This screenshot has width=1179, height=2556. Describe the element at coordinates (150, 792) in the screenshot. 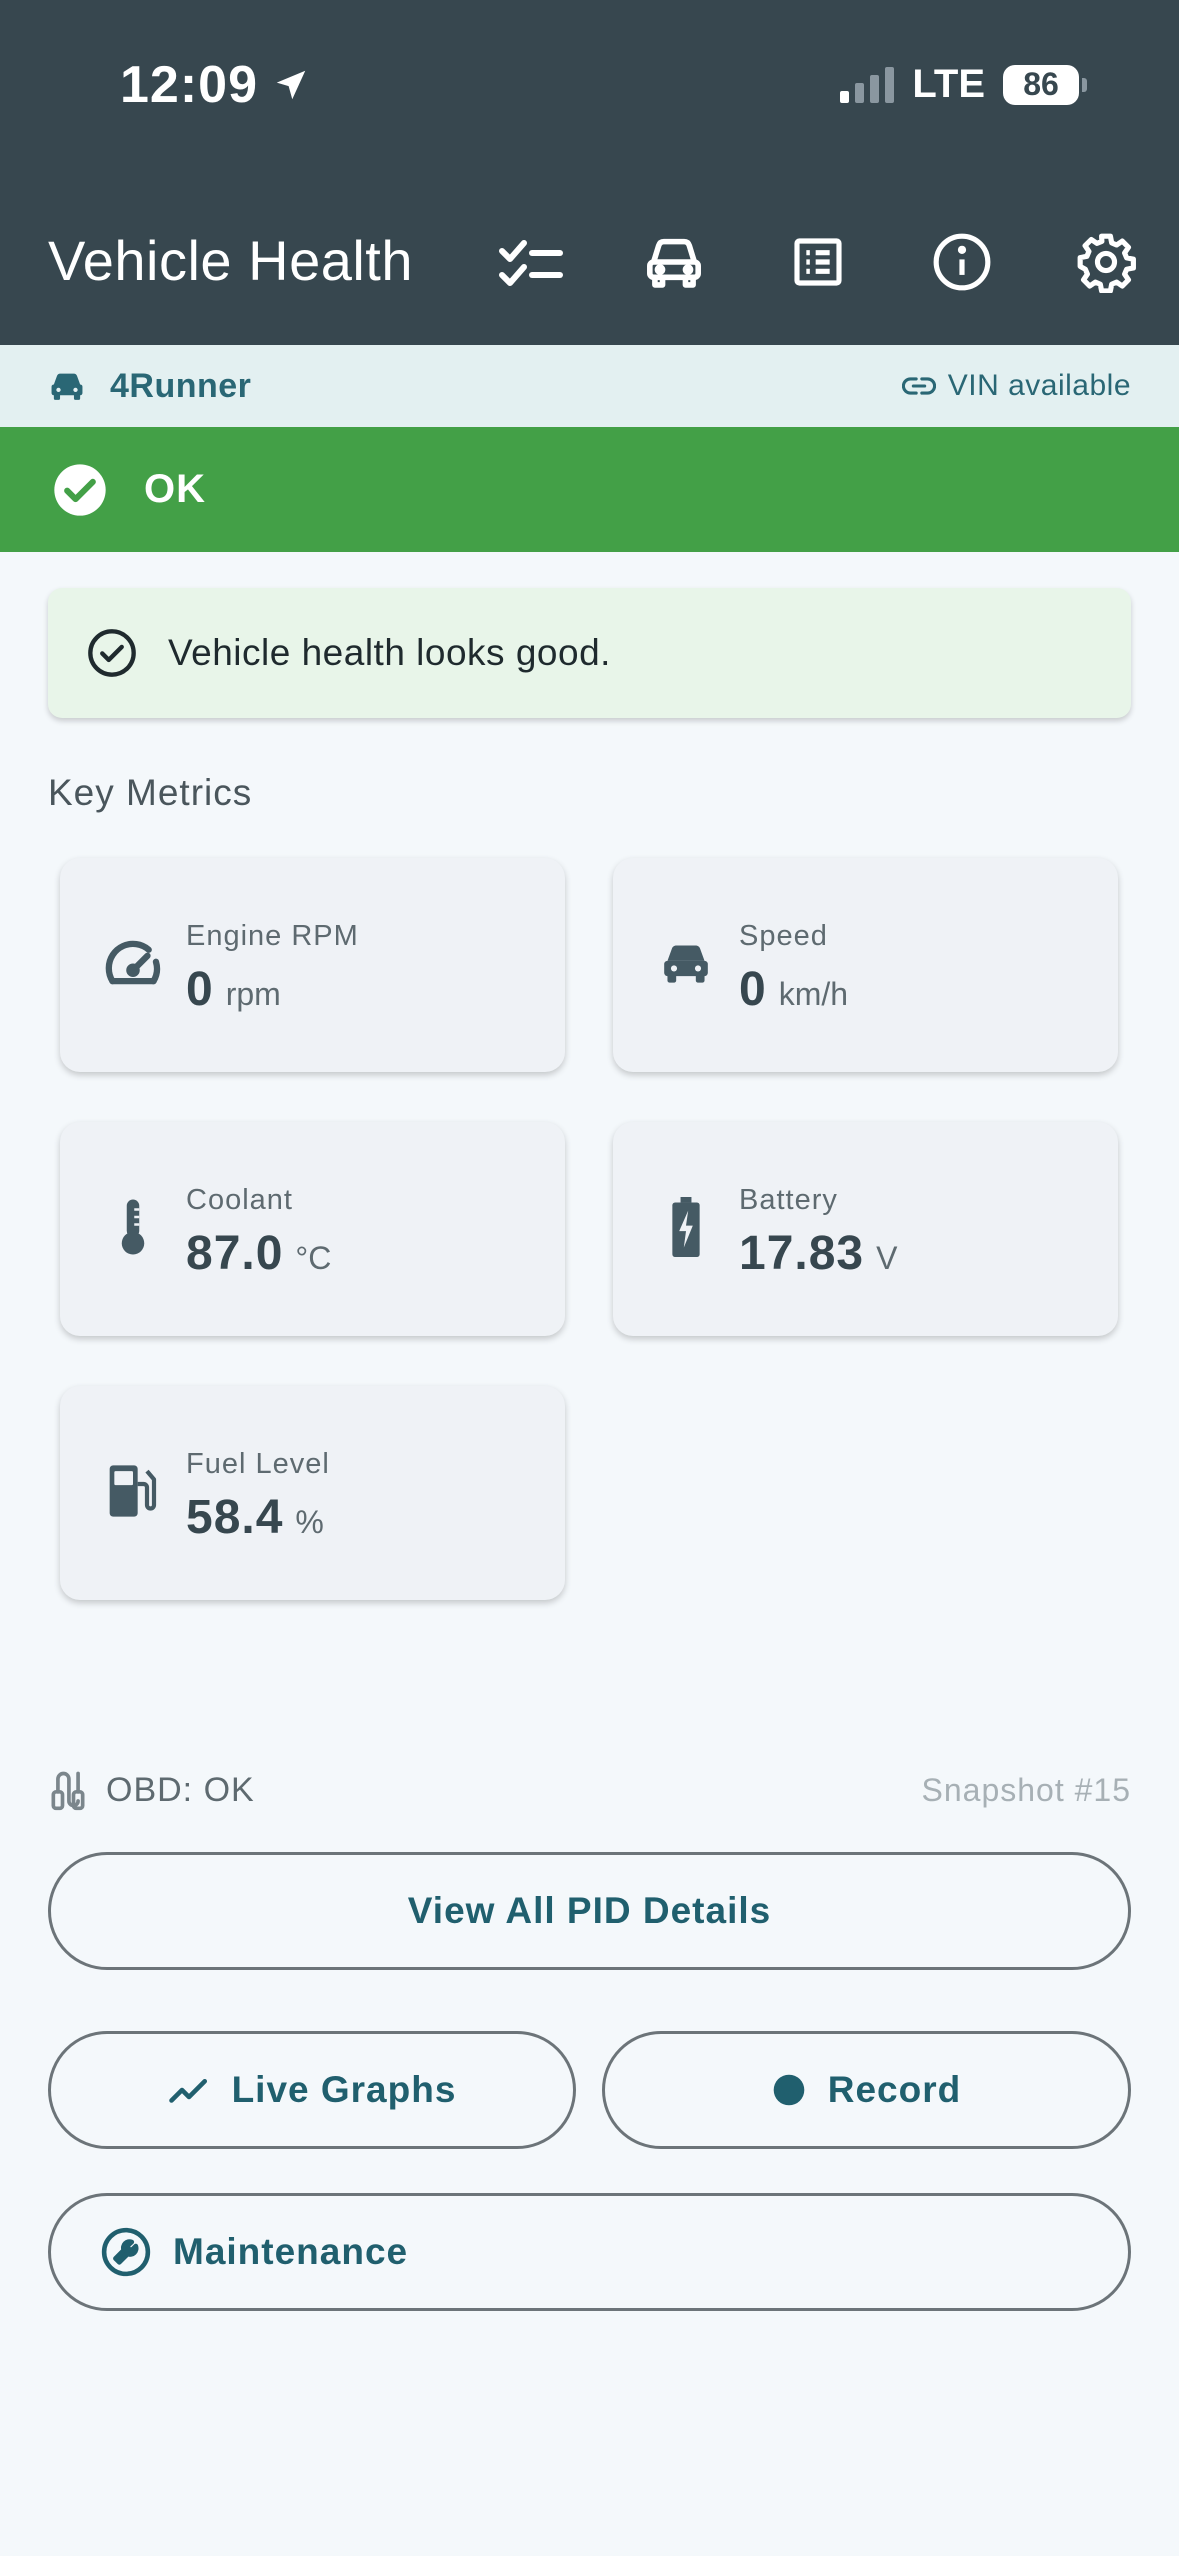

I see `section-title-key-metrics: Key Metrics` at that location.